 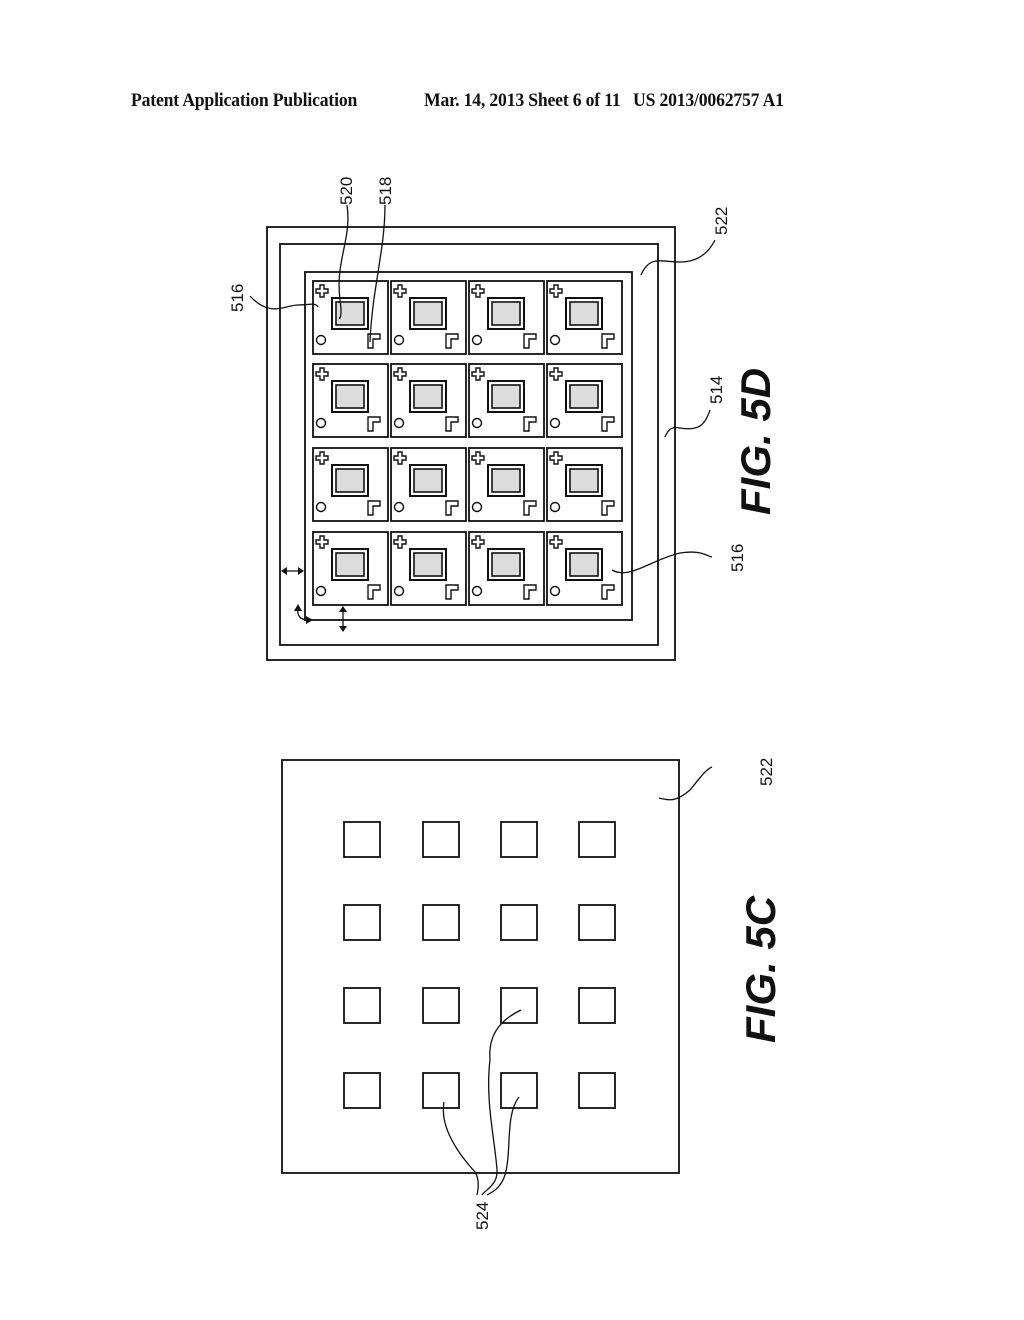 I want to click on ref-522-5d: 522, so click(x=721, y=221).